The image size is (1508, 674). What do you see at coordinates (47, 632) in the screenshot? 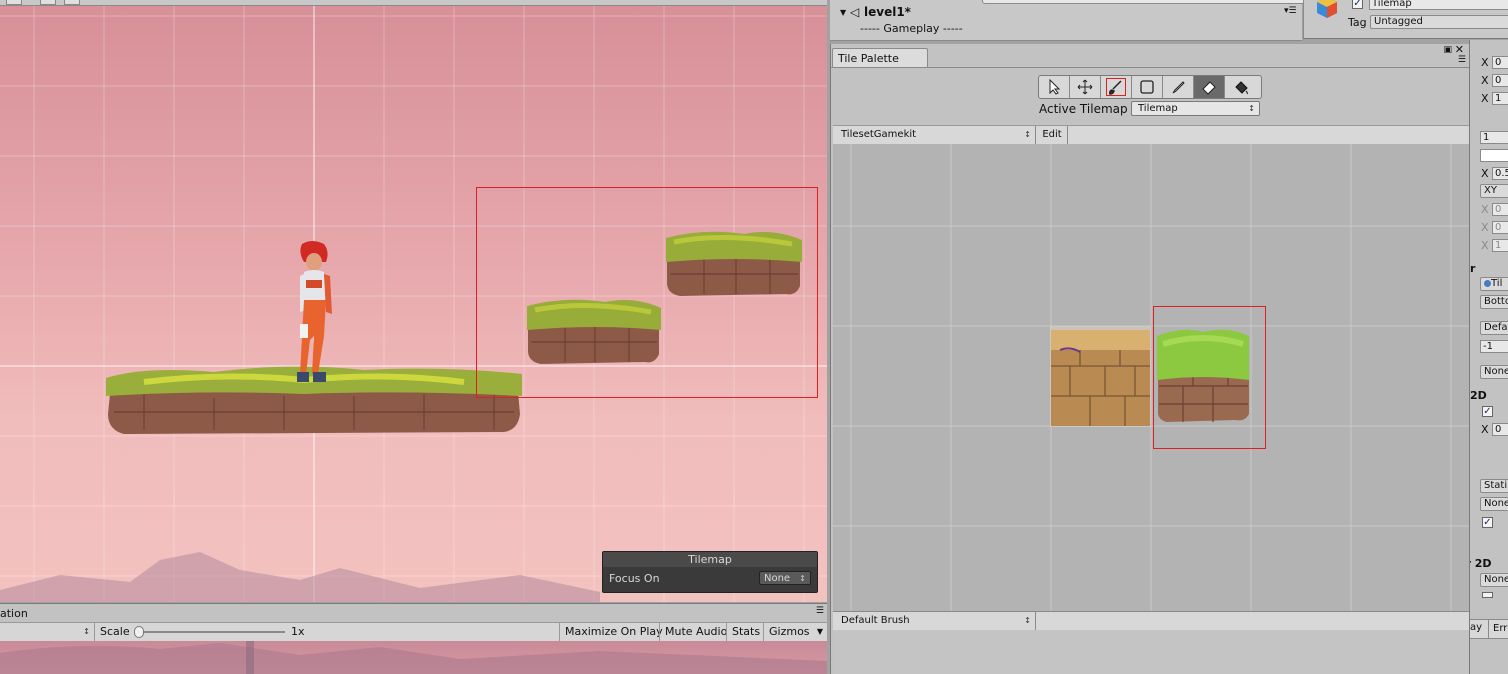
I see `display-dropdown: ↕` at bounding box center [47, 632].